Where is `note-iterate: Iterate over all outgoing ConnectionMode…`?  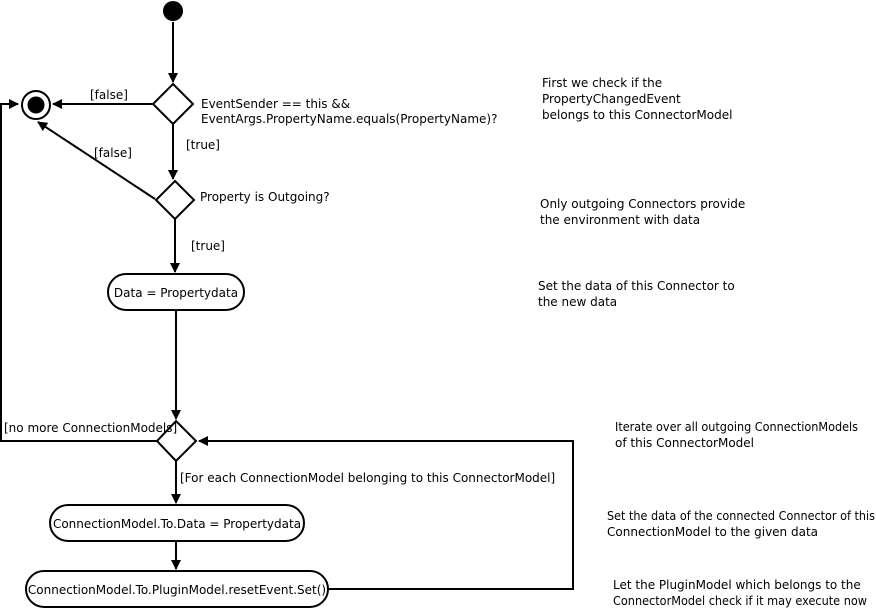
note-iterate: Iterate over all outgoing ConnectionMode… is located at coordinates (736, 435).